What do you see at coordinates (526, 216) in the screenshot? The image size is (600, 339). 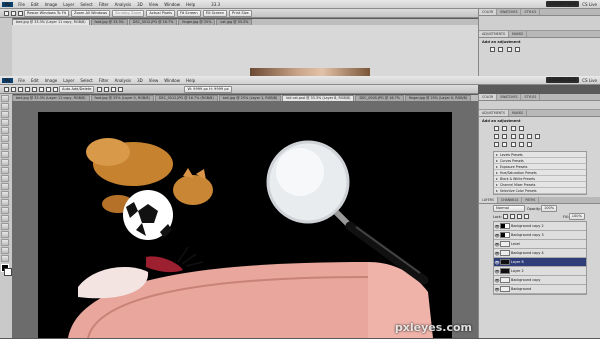 I see `lock-all-icon` at bounding box center [526, 216].